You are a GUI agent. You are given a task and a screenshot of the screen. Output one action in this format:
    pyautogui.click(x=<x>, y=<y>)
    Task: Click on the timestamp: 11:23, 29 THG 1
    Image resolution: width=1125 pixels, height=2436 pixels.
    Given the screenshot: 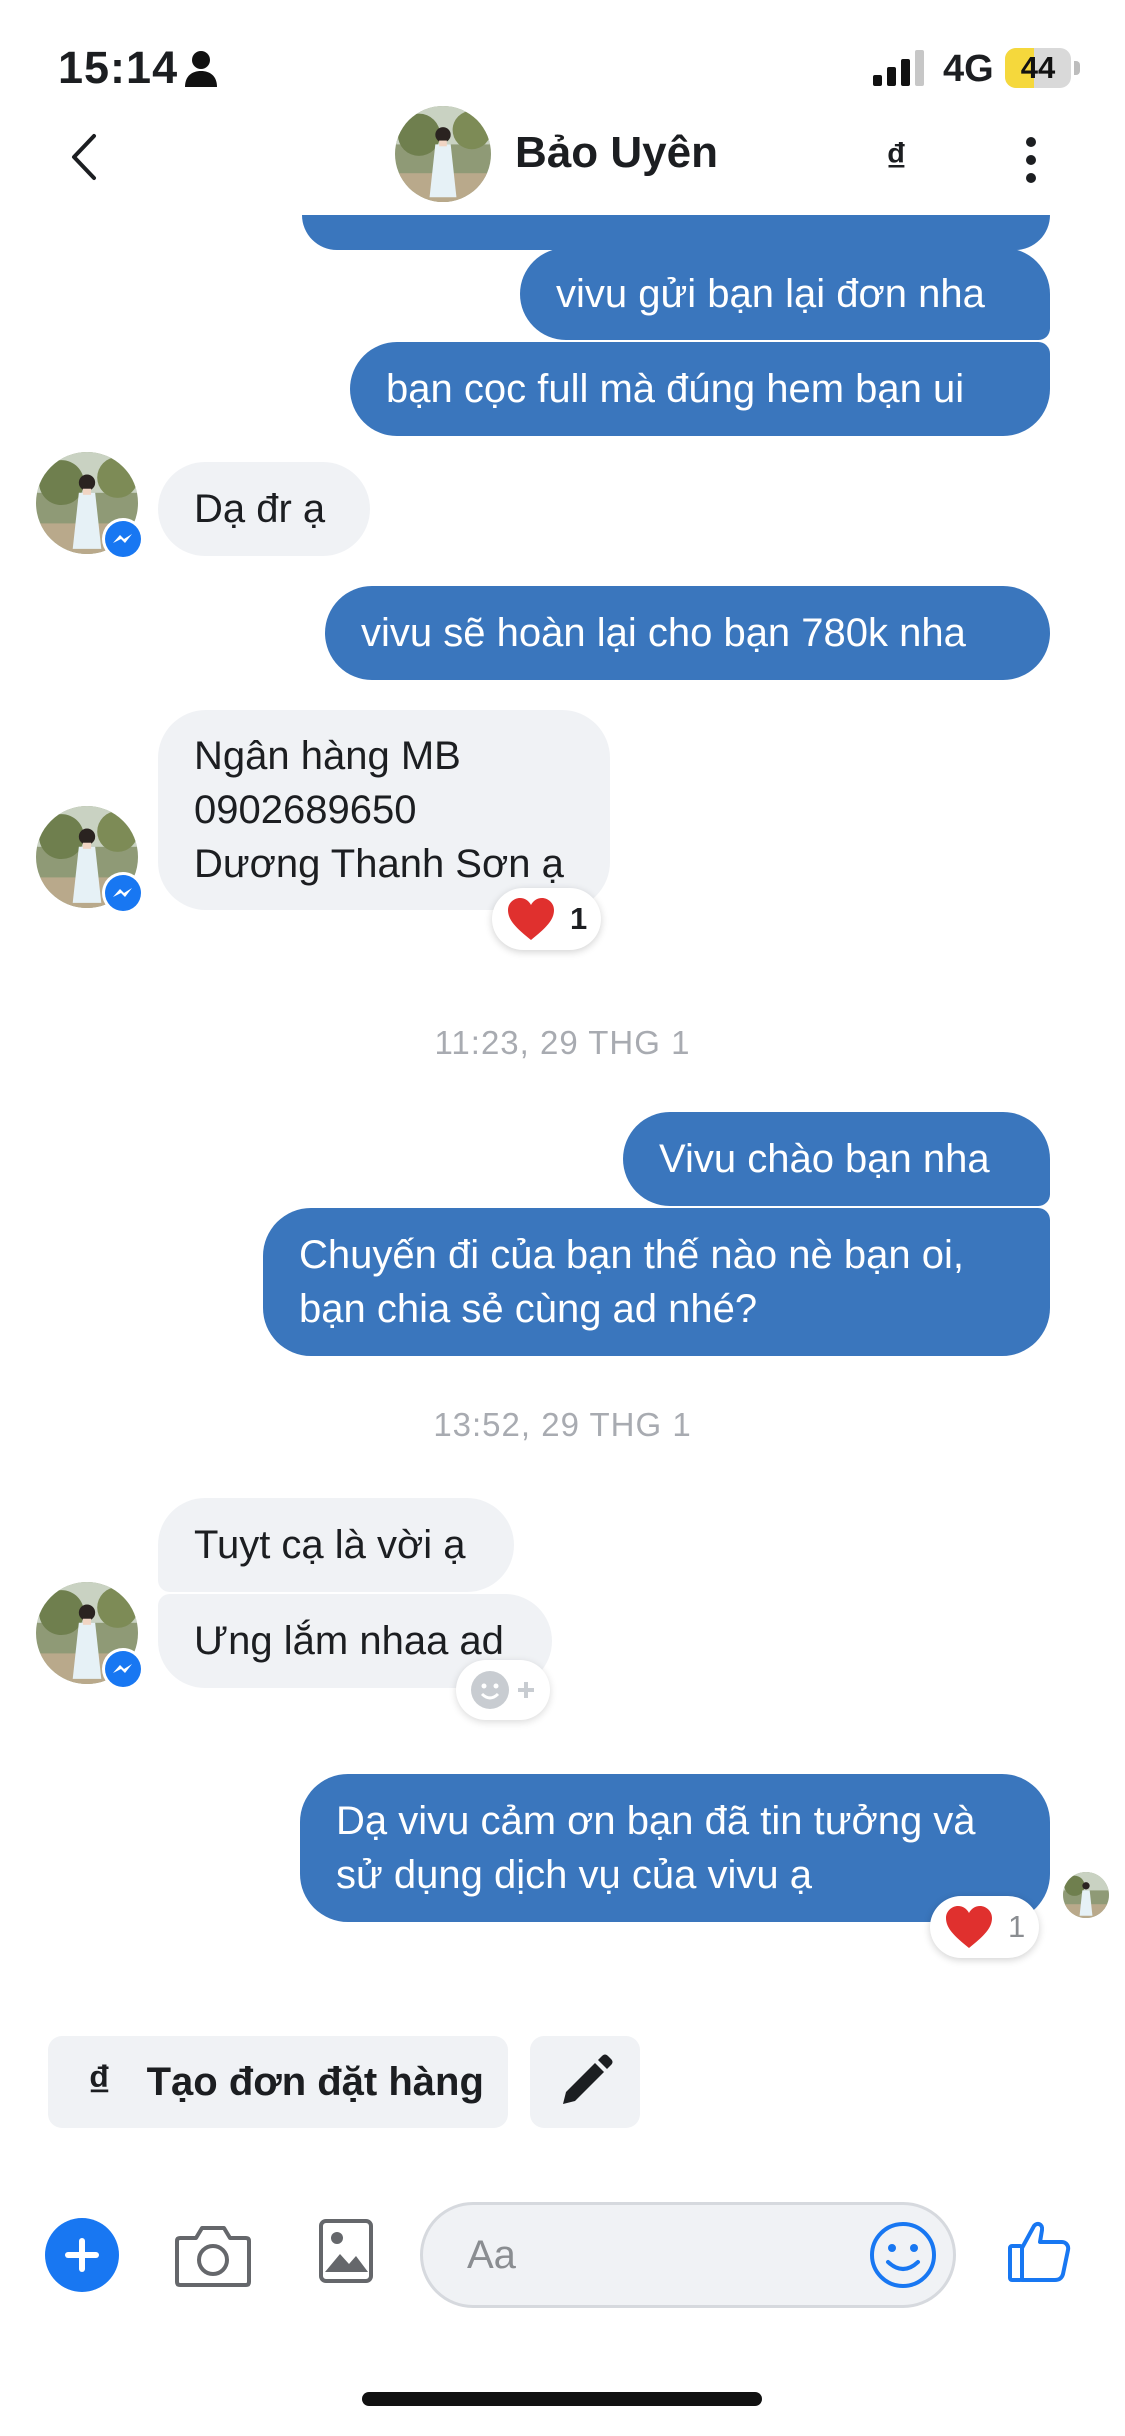 What is the action you would take?
    pyautogui.click(x=562, y=1042)
    